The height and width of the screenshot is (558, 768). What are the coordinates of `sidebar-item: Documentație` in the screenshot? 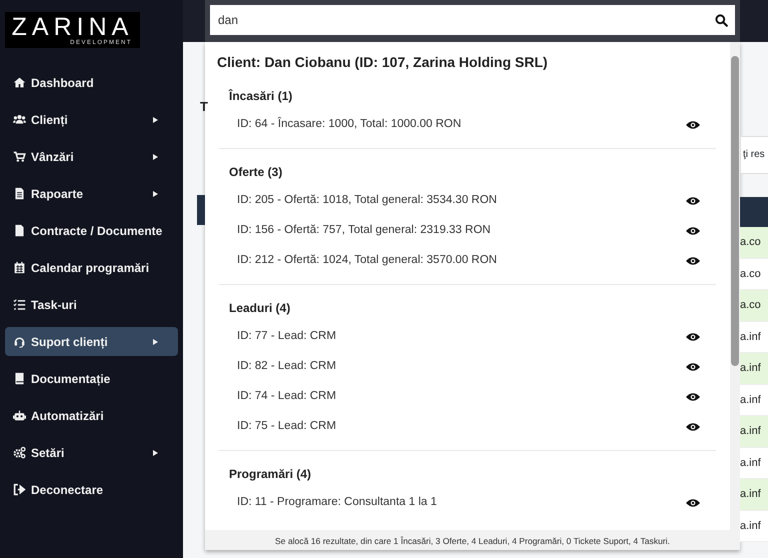 It's located at (91, 378).